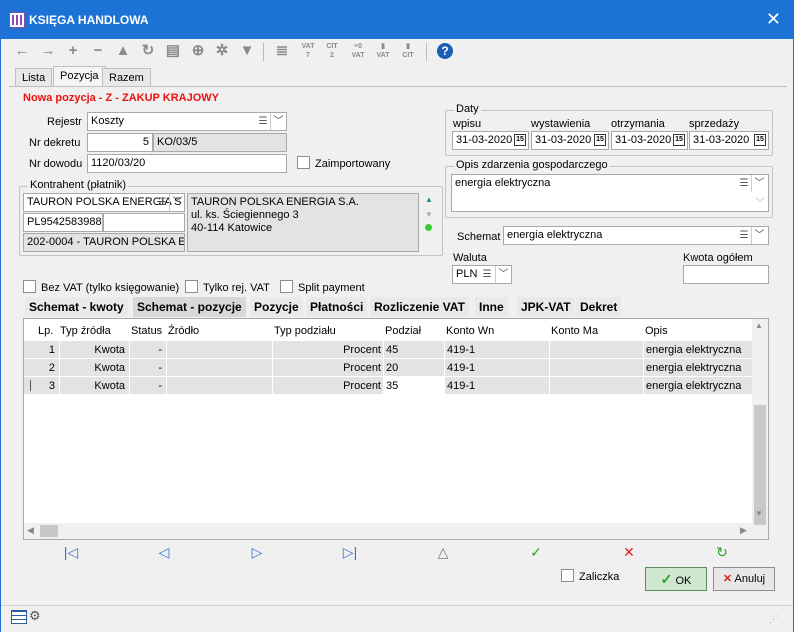 The image size is (794, 632). Describe the element at coordinates (408, 52) in the screenshot. I see `cit-icon-b: ▮ CIT` at that location.